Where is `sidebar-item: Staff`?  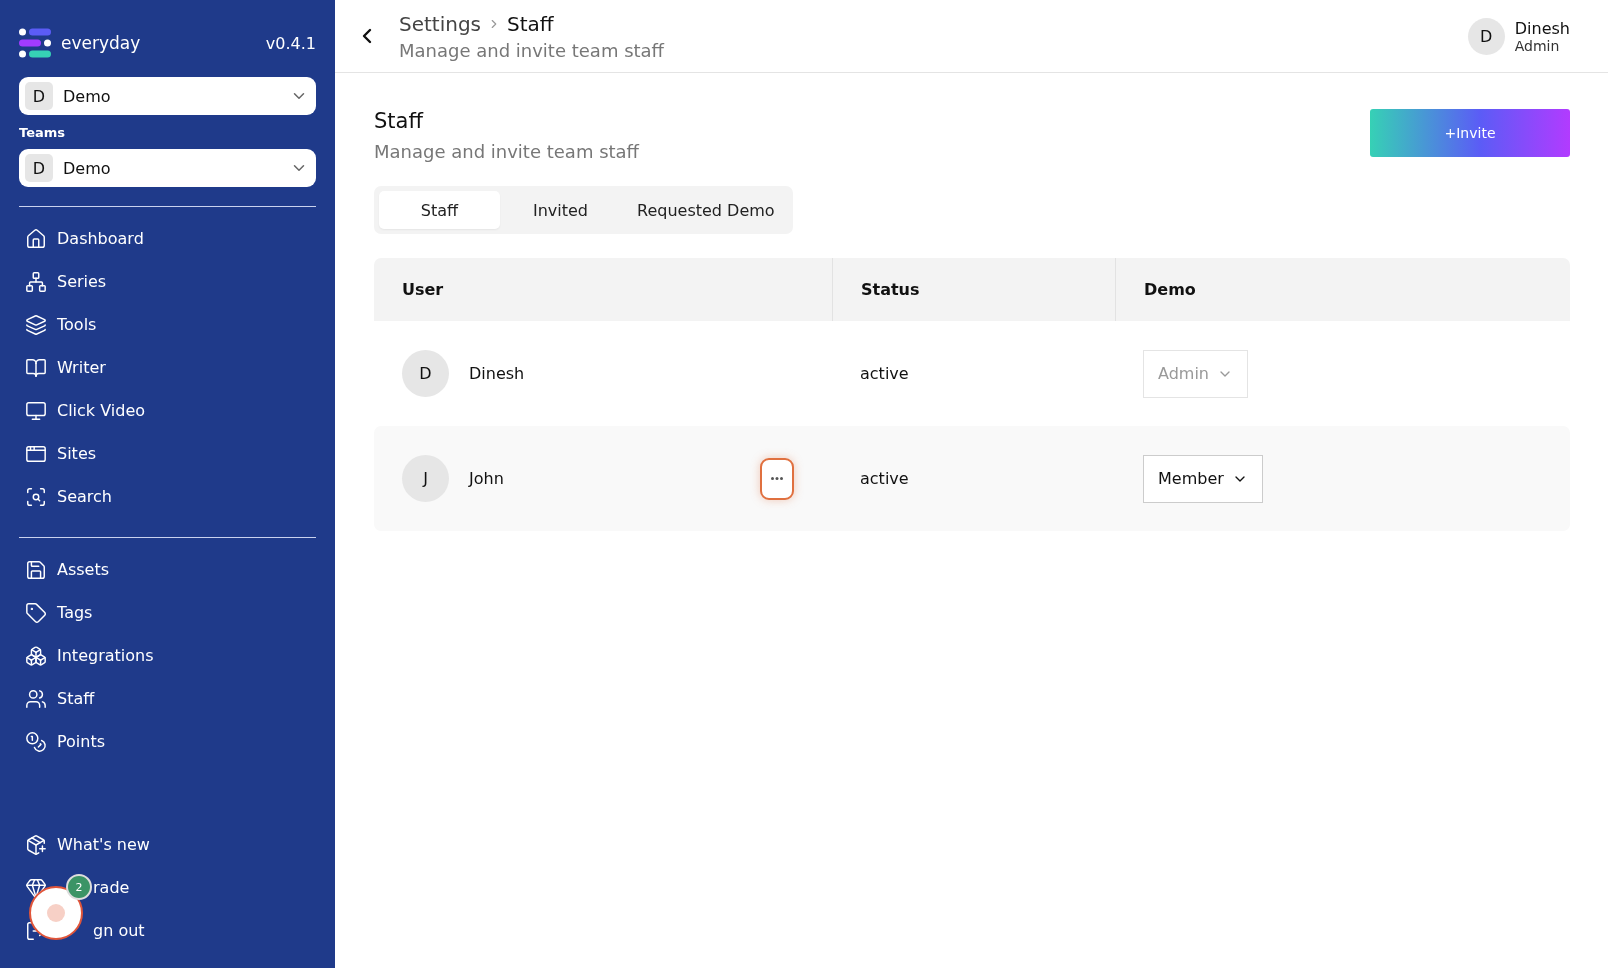 sidebar-item: Staff is located at coordinates (57, 698).